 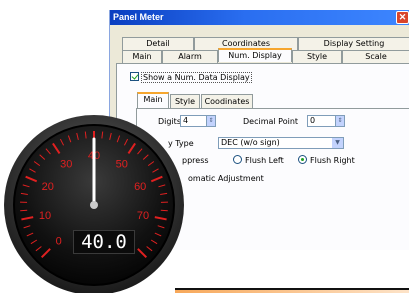 I want to click on tick-label: 10, so click(x=45, y=216).